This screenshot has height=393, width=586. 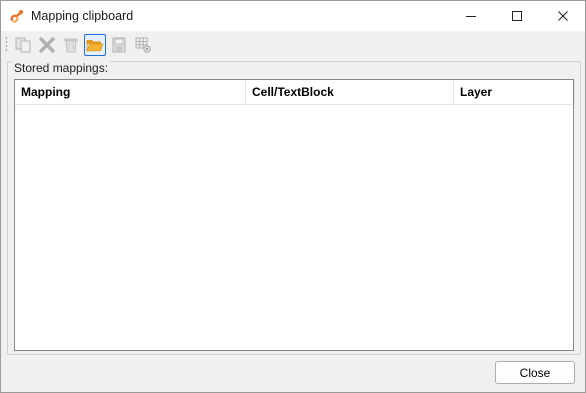 I want to click on save-button, so click(x=119, y=45).